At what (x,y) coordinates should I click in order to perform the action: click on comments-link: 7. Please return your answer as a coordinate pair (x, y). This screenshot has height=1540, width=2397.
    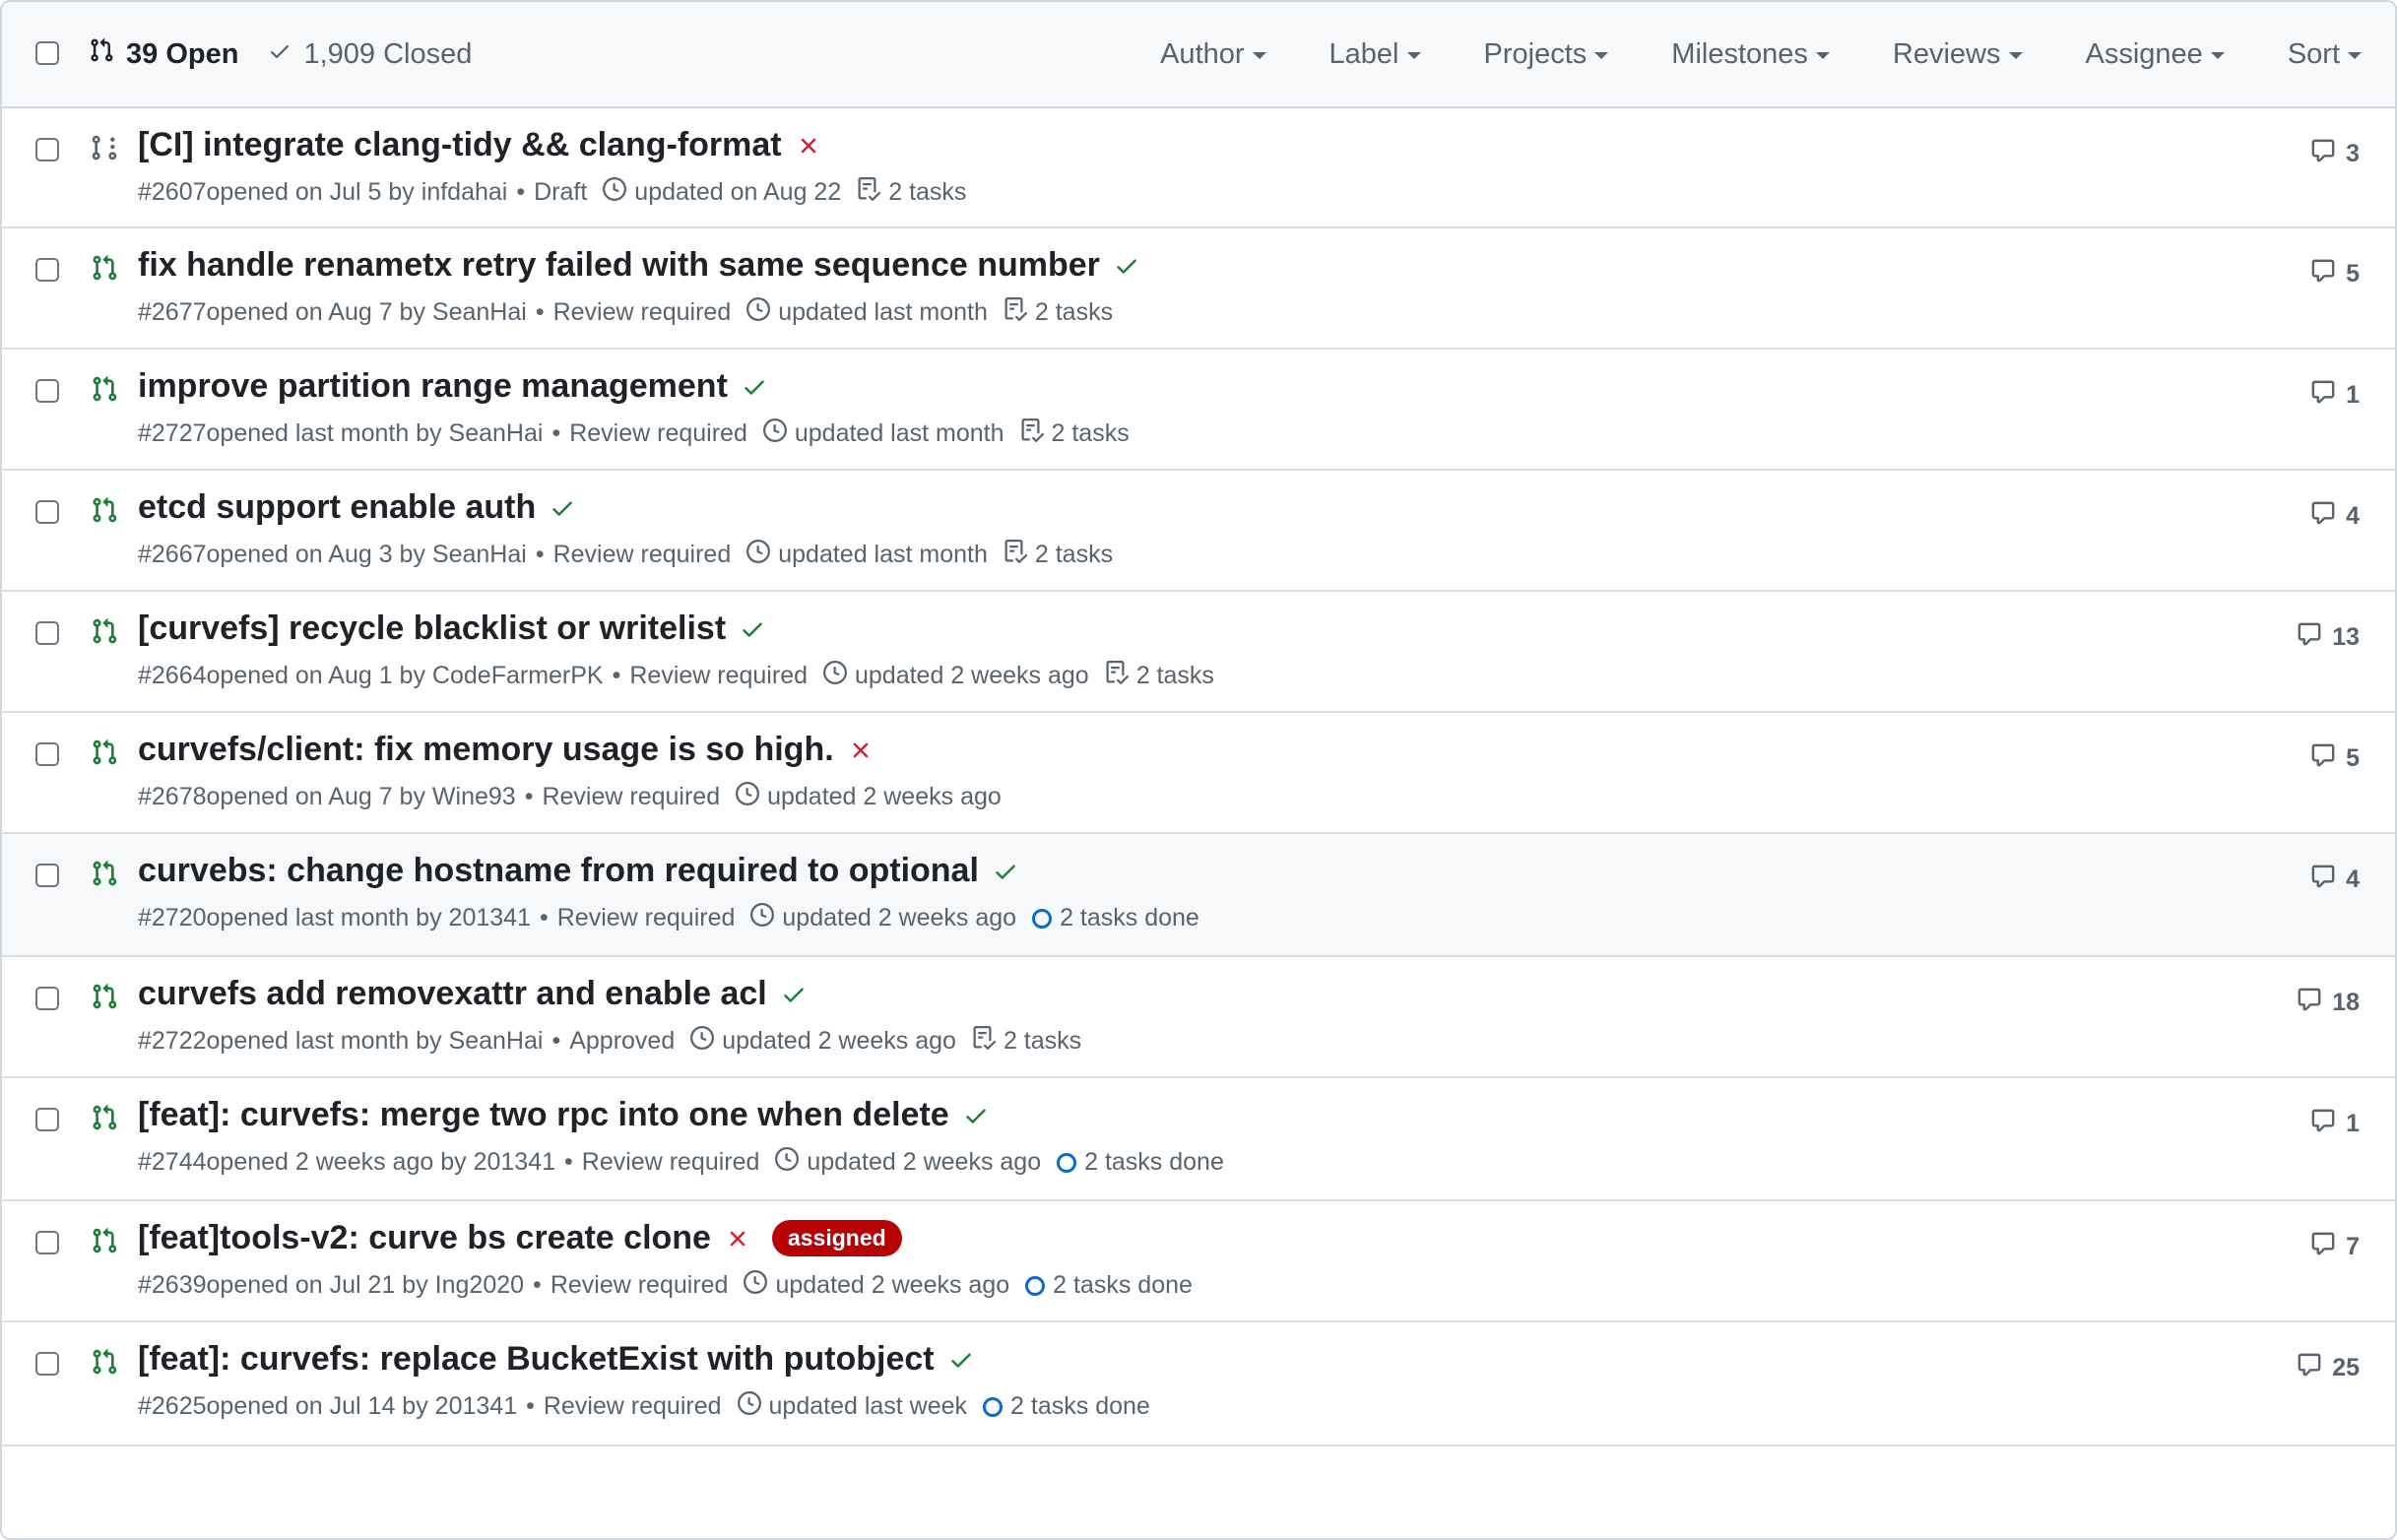
    Looking at the image, I should click on (2335, 1247).